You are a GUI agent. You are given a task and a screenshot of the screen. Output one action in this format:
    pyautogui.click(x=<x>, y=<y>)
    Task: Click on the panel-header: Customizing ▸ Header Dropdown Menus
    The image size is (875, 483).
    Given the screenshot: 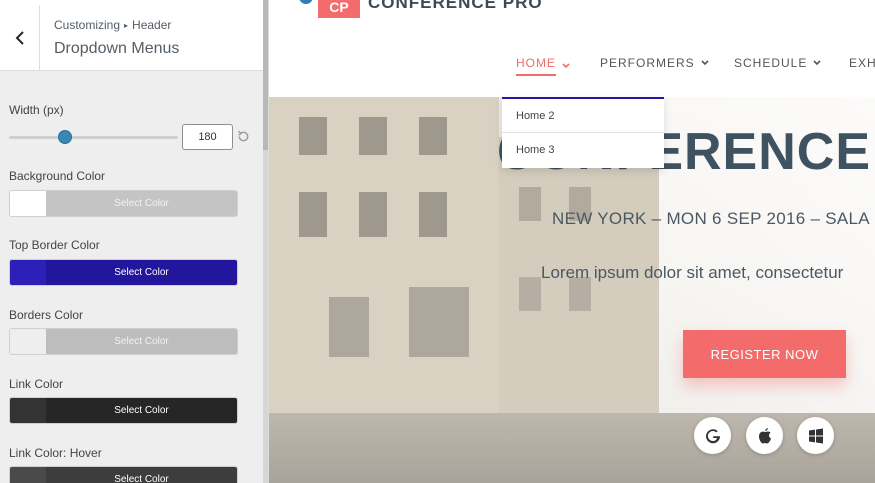 What is the action you would take?
    pyautogui.click(x=131, y=35)
    